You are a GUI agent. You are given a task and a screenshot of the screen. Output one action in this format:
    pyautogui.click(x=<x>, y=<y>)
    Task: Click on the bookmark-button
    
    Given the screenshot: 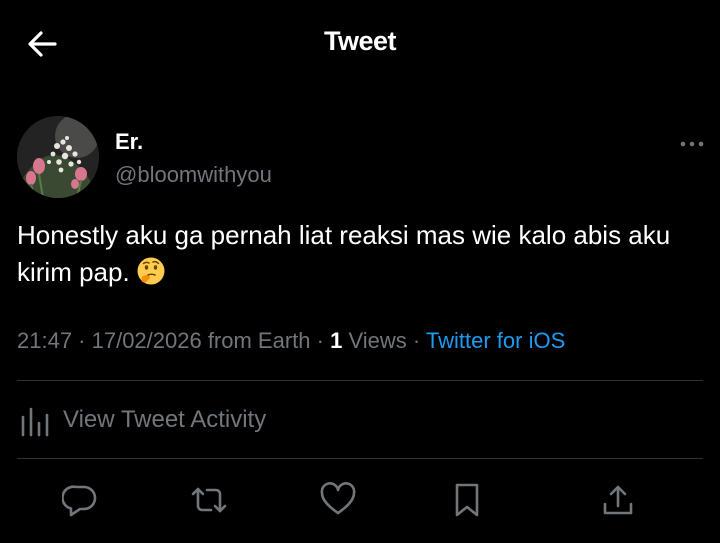 What is the action you would take?
    pyautogui.click(x=467, y=500)
    